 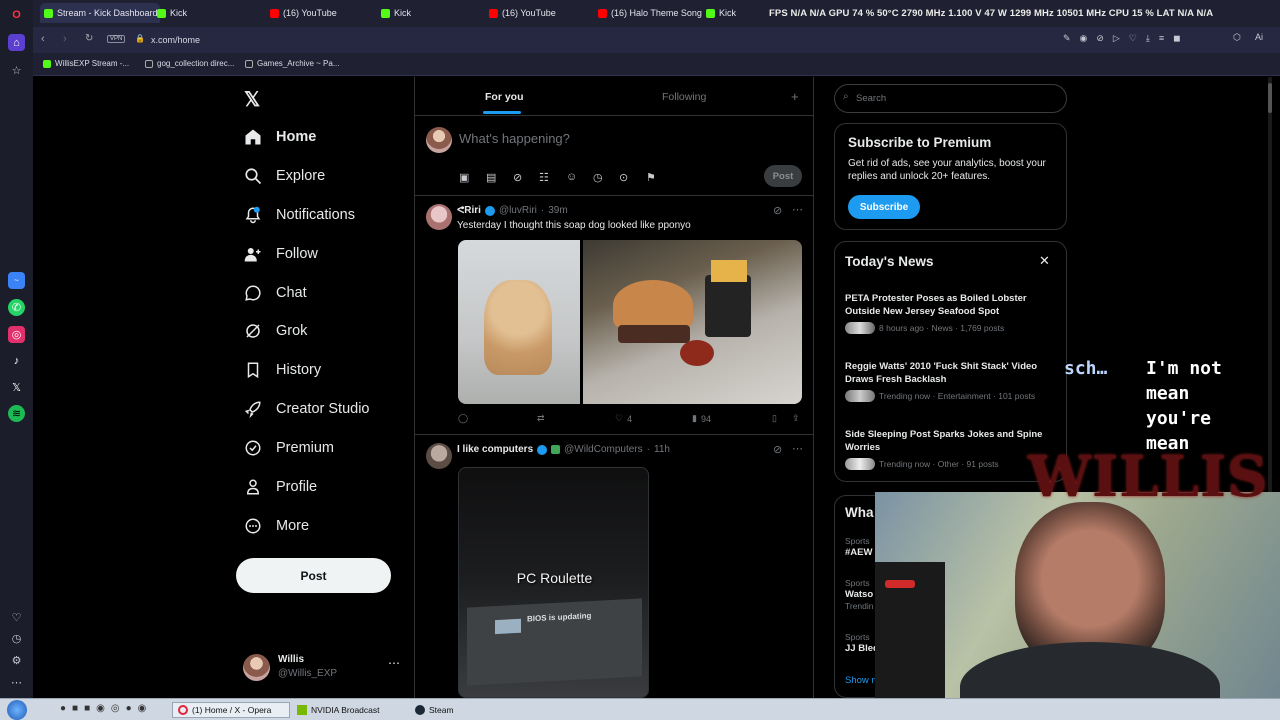 What do you see at coordinates (684, 97) in the screenshot?
I see `tab-following: Following` at bounding box center [684, 97].